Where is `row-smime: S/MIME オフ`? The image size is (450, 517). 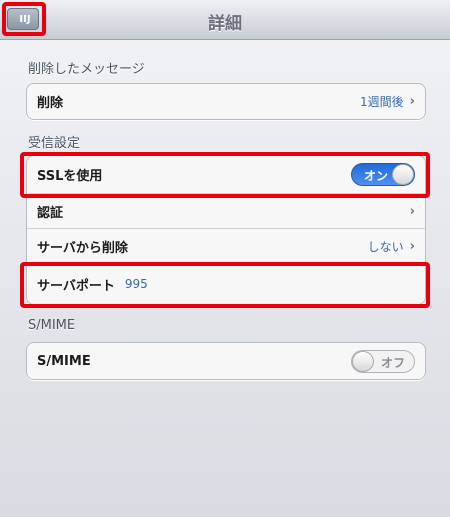
row-smime: S/MIME オフ is located at coordinates (226, 361).